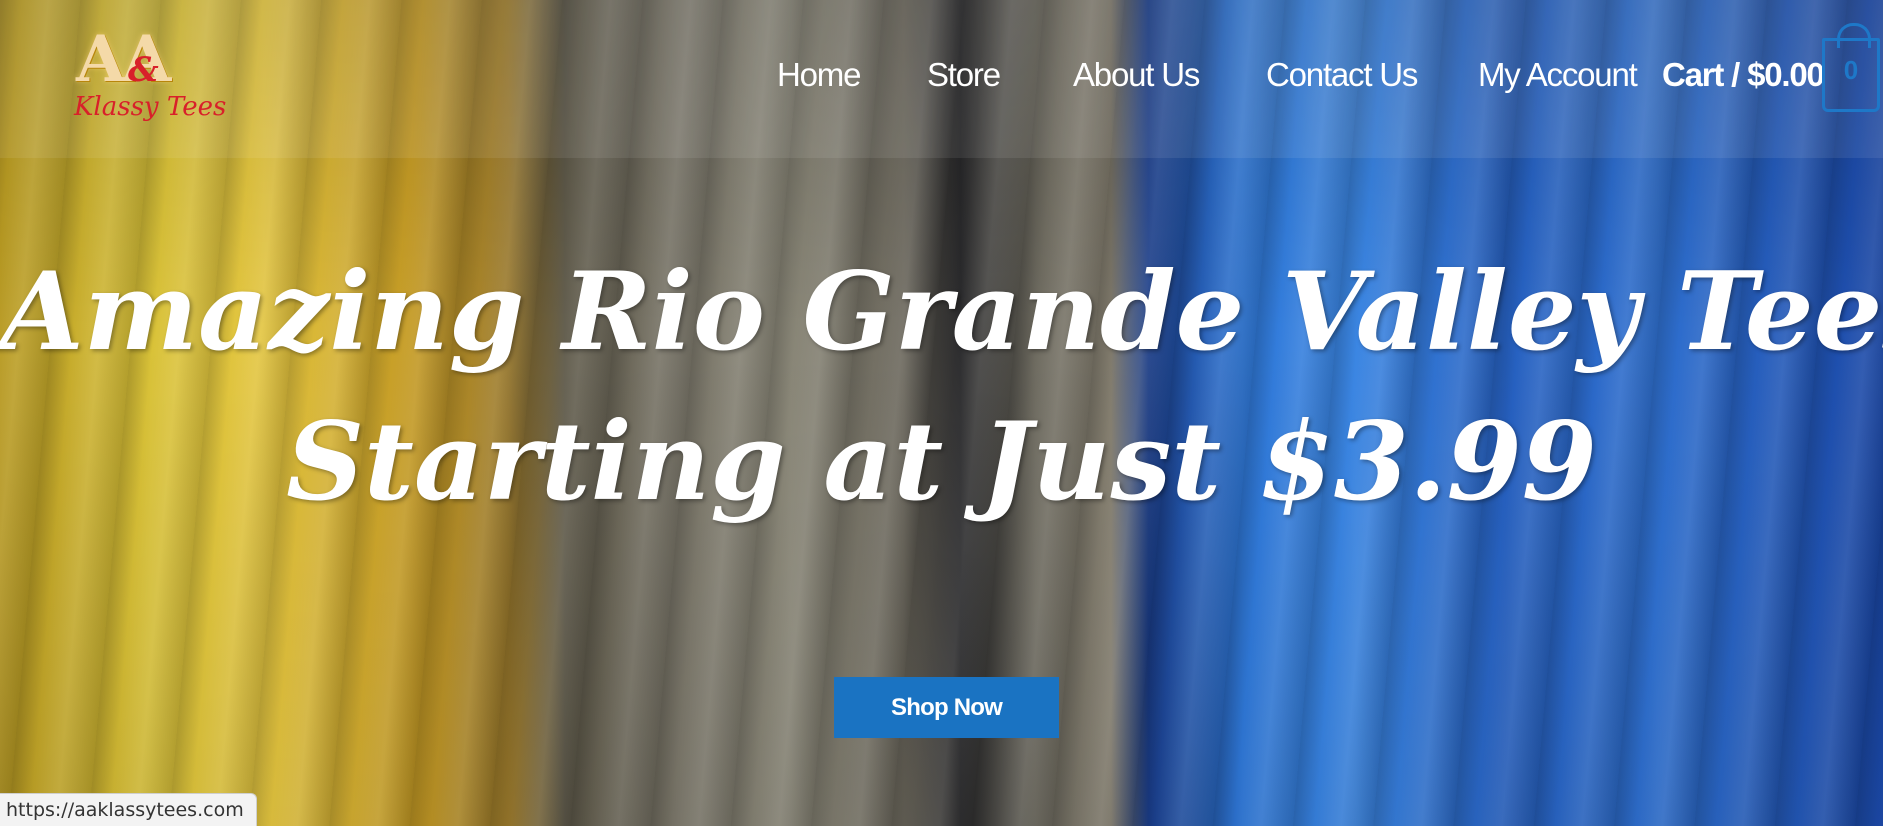 Image resolution: width=1883 pixels, height=826 pixels. I want to click on nav-item-about-us: About Us, so click(1136, 75).